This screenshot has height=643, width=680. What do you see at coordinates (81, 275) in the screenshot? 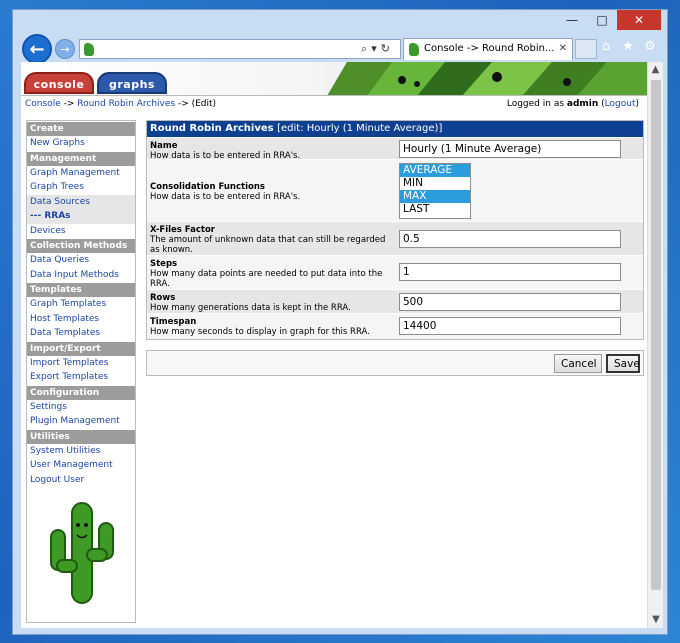
I see `sidebar-item-data-input-methods: Data Input Methods` at bounding box center [81, 275].